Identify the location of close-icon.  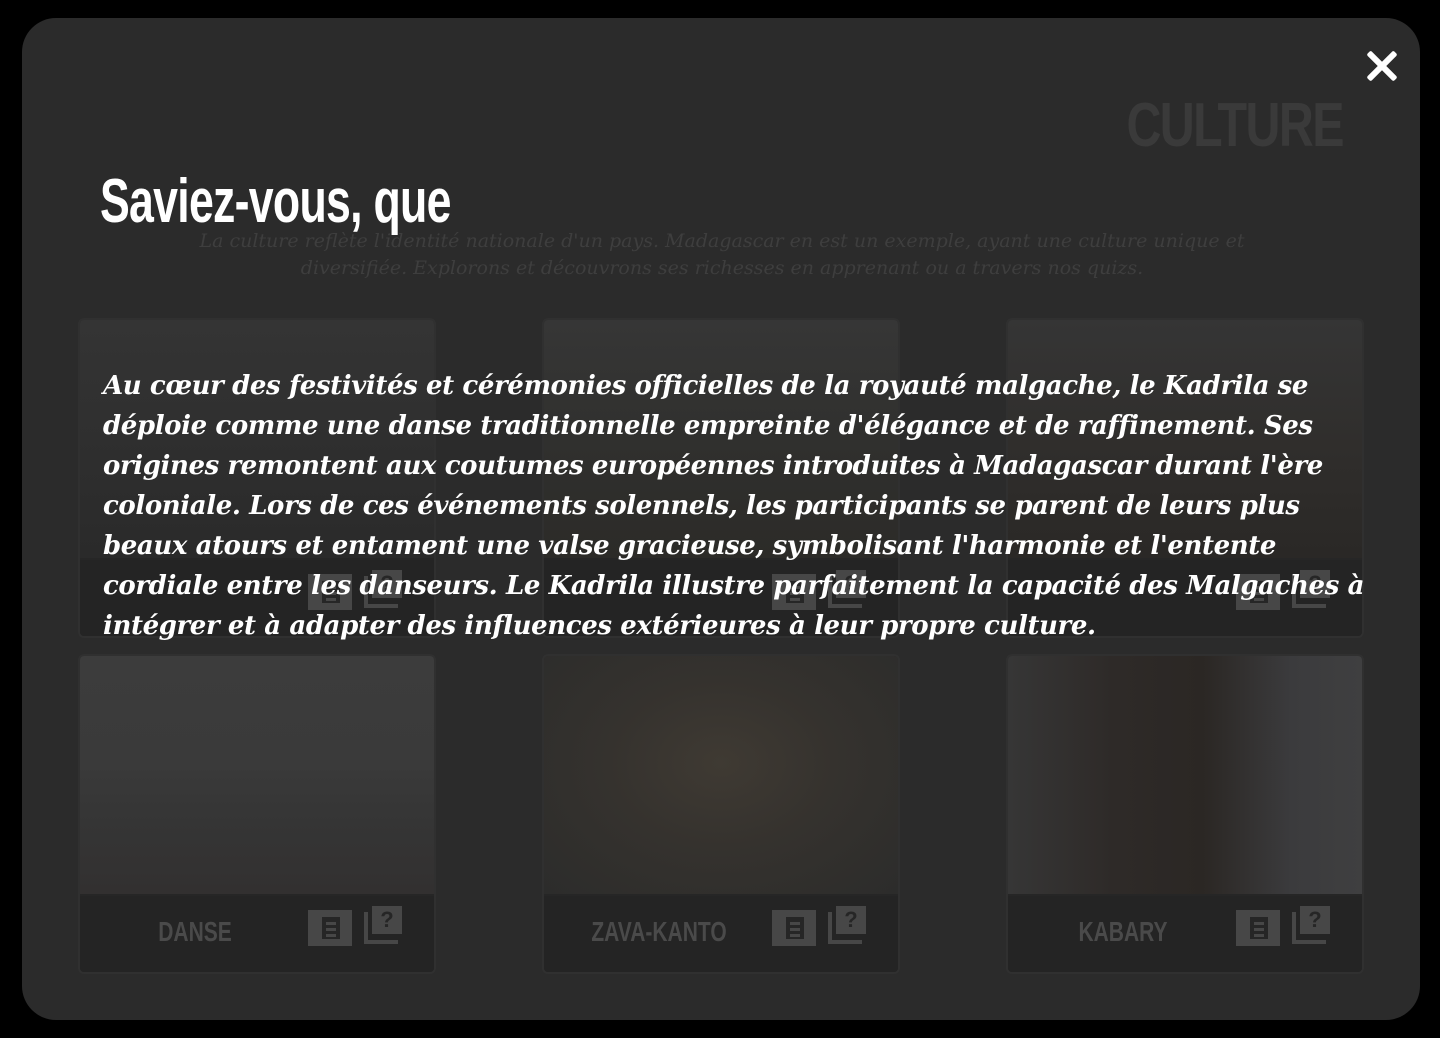
(1382, 66).